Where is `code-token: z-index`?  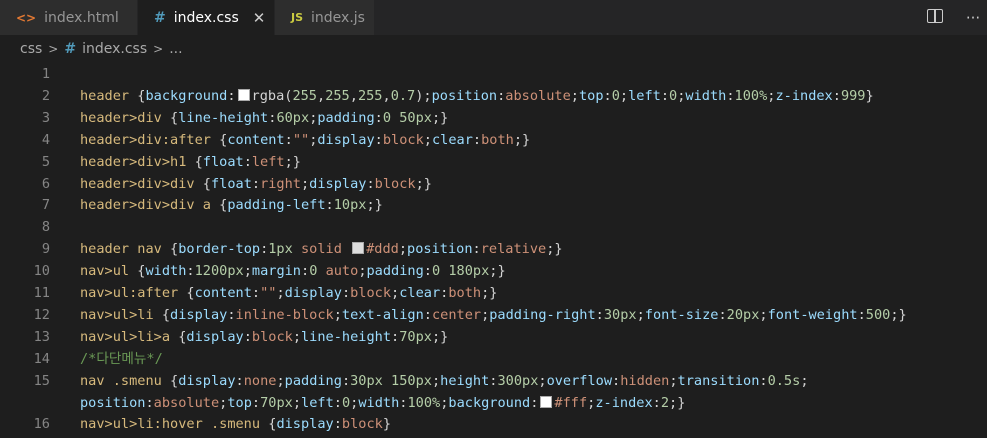 code-token: z-index is located at coordinates (624, 402).